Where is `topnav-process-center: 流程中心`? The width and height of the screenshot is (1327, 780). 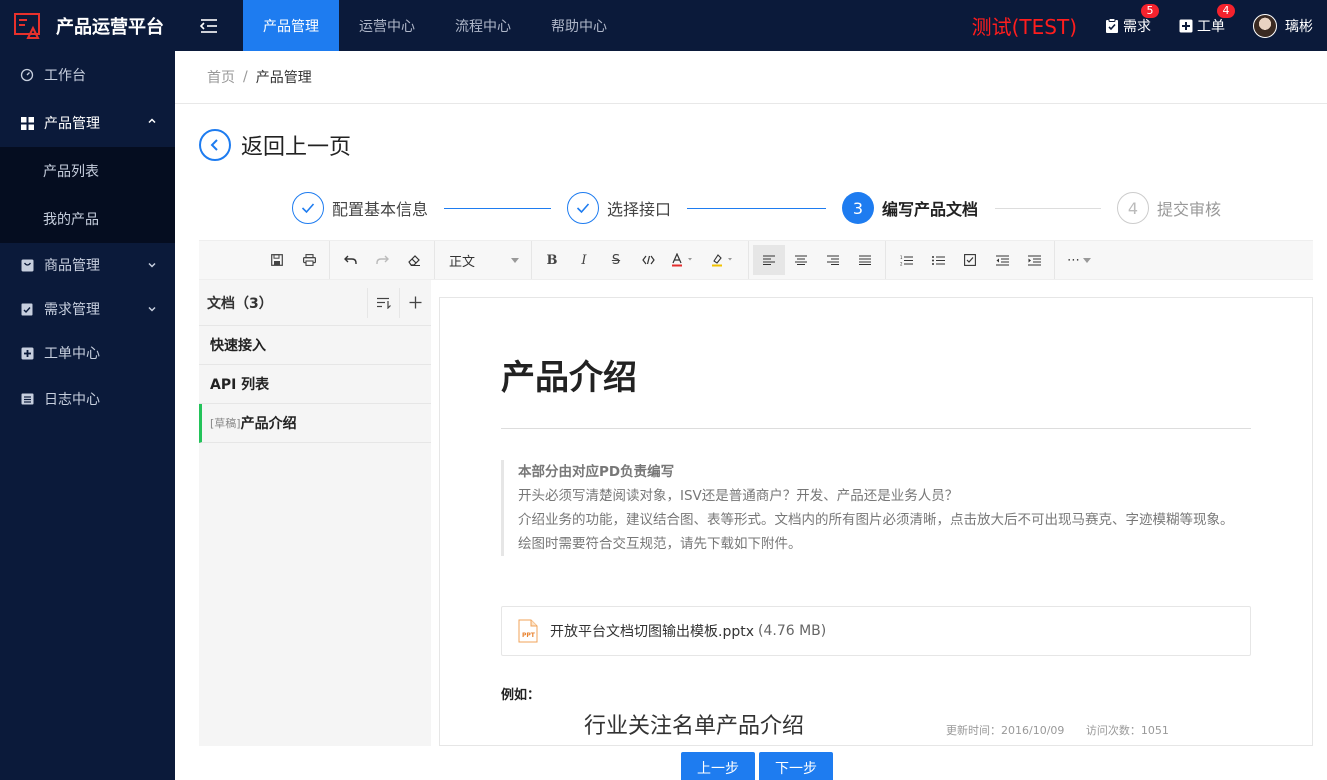
topnav-process-center: 流程中心 is located at coordinates (483, 25).